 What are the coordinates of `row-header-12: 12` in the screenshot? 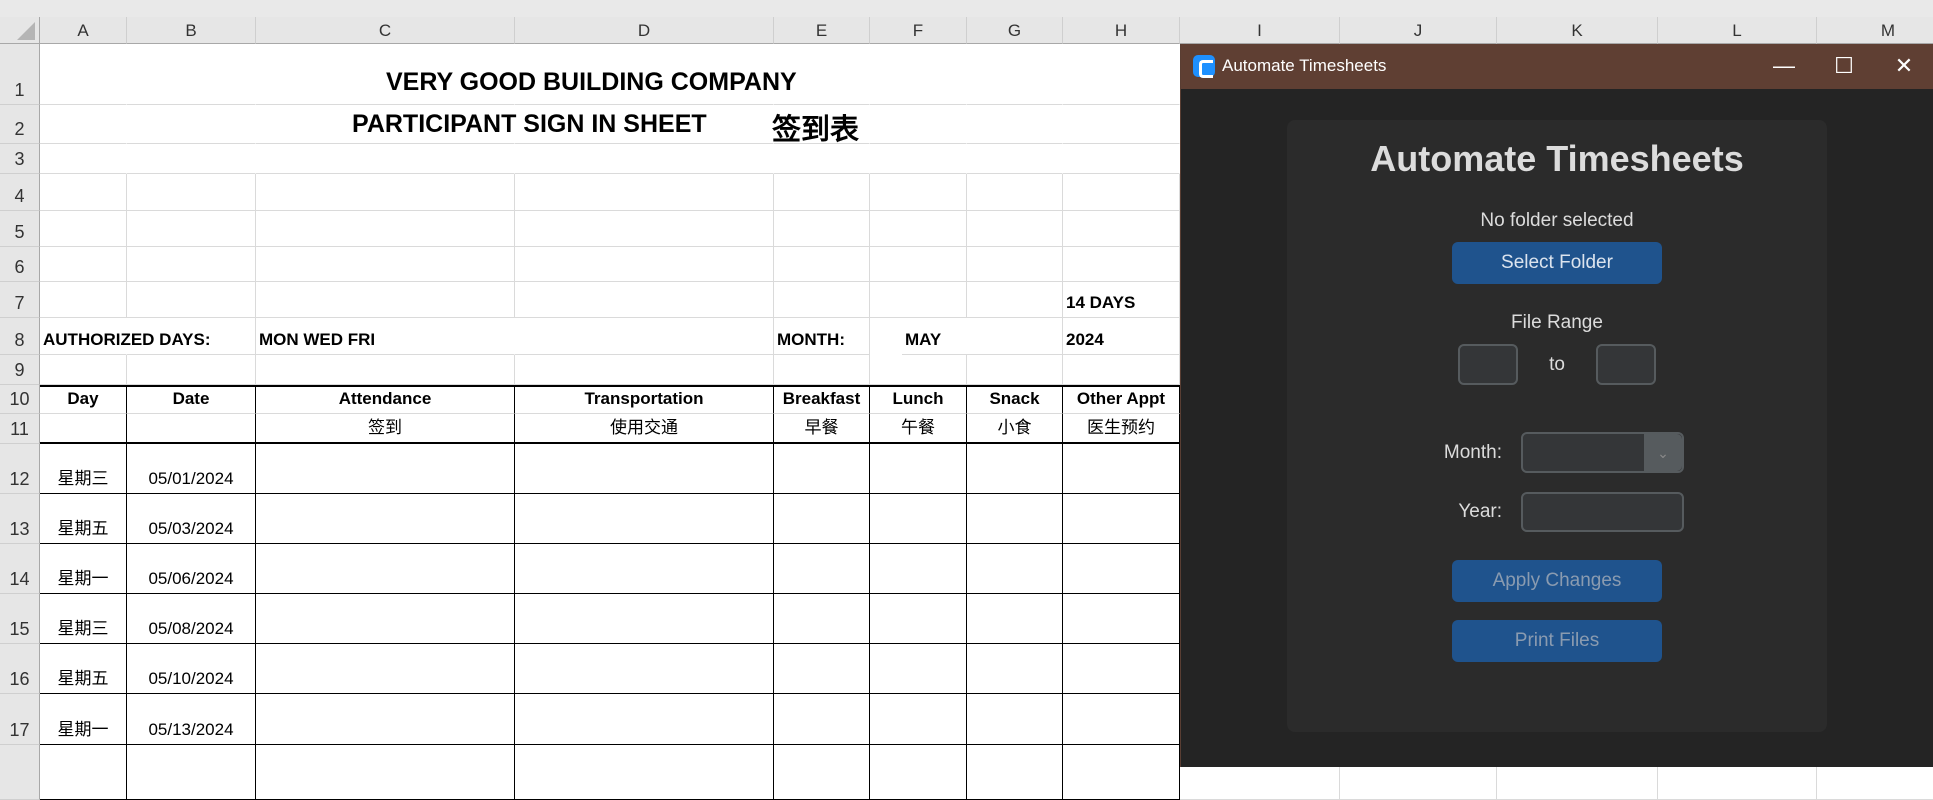 It's located at (20, 469).